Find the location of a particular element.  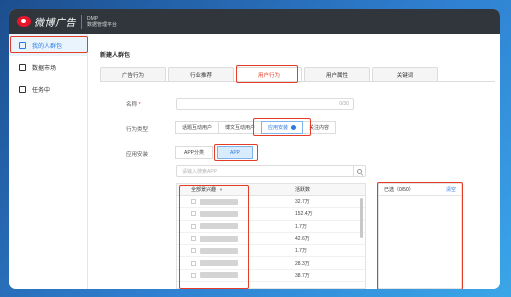

selected-count: 已选（0/50） is located at coordinates (399, 190).